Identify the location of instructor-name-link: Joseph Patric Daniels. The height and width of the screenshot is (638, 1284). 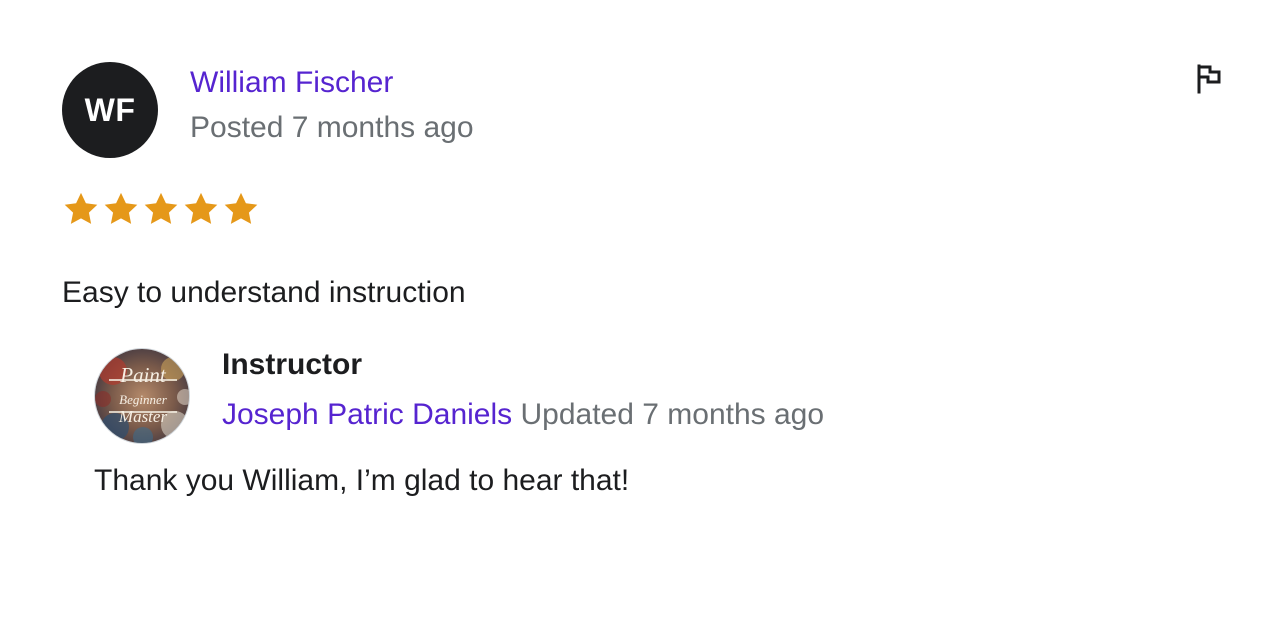
(367, 414).